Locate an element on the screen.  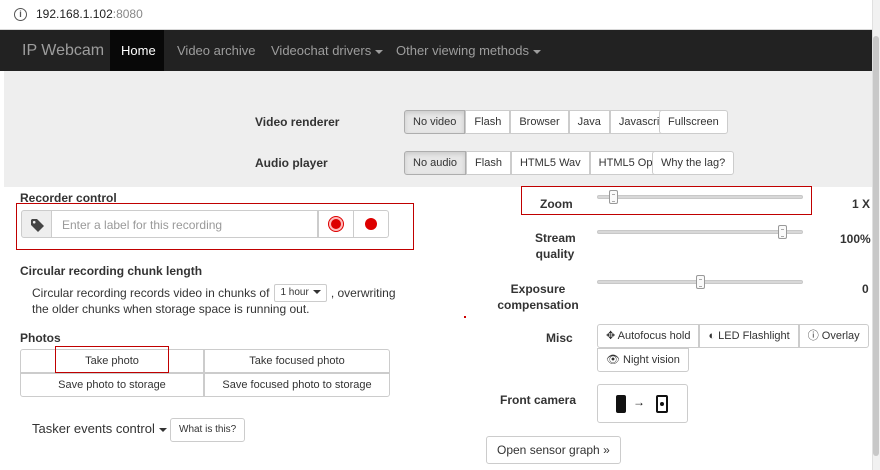
nav-video-archive: Video archive is located at coordinates (216, 50).